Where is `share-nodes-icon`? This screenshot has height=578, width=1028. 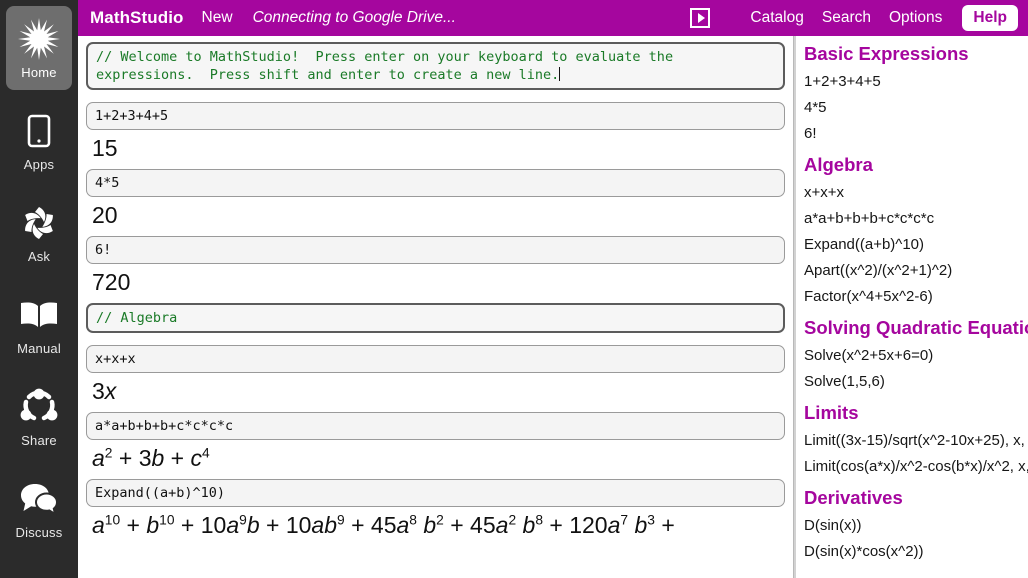
share-nodes-icon is located at coordinates (39, 407).